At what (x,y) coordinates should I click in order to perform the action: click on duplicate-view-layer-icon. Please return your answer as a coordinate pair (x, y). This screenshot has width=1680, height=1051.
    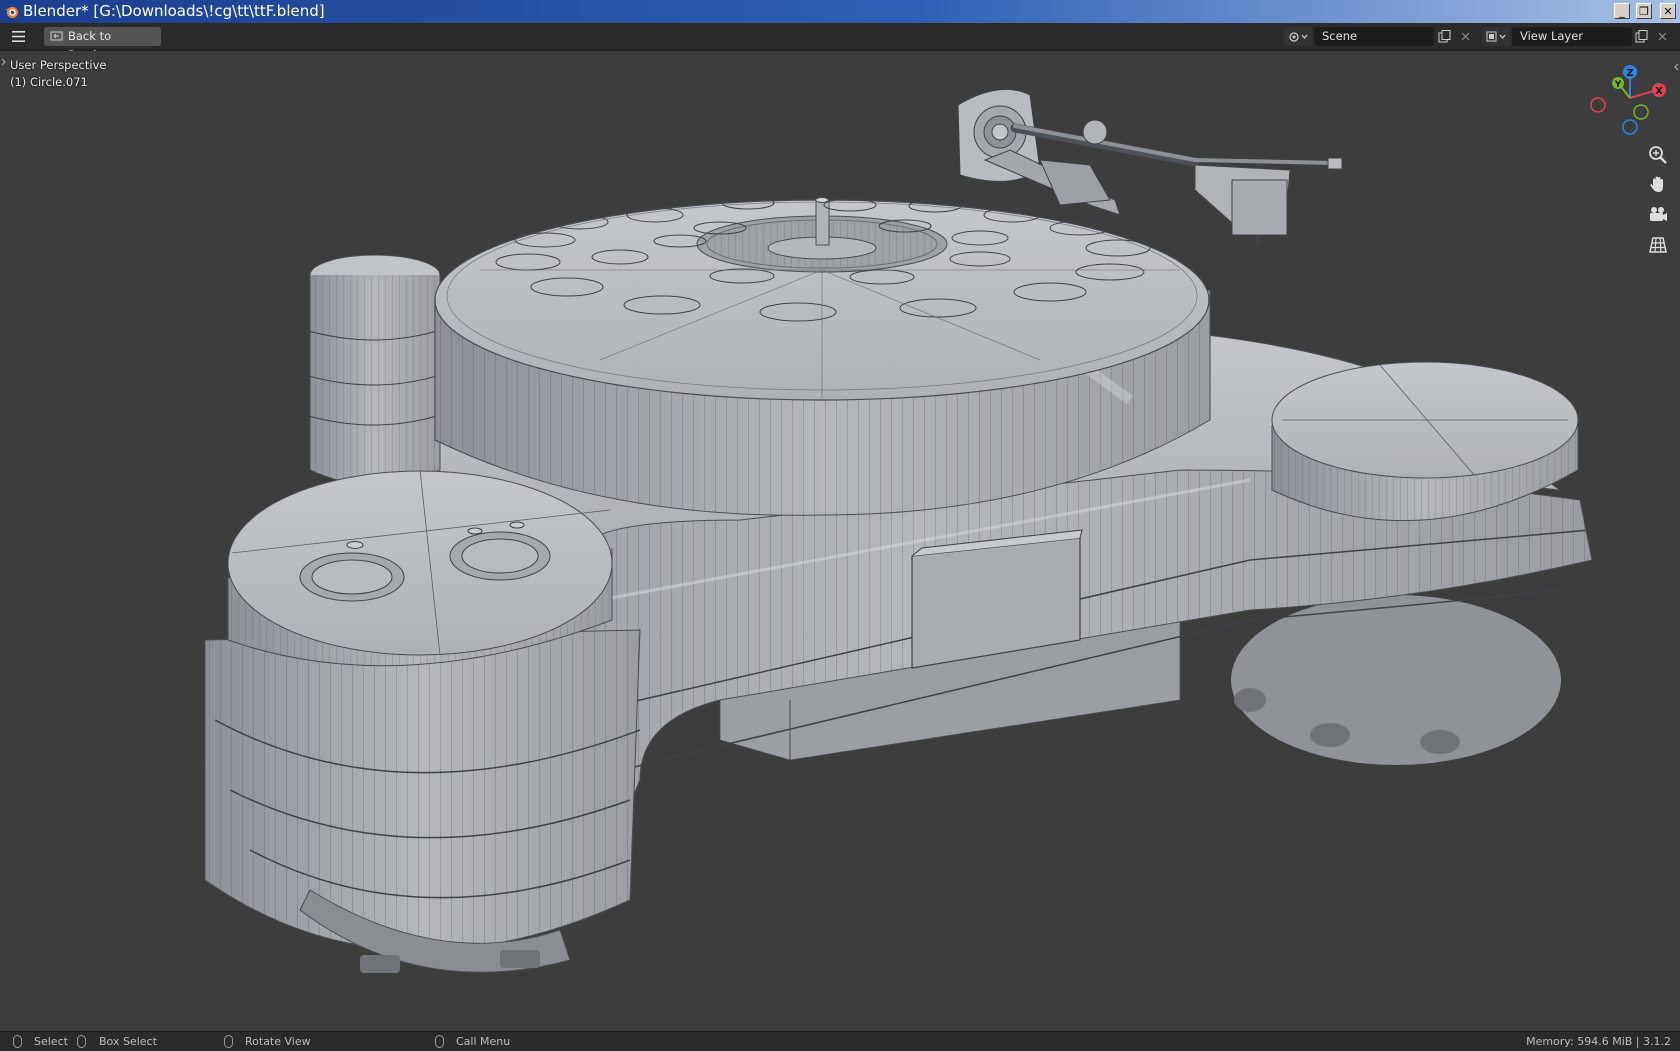
    Looking at the image, I should click on (1641, 36).